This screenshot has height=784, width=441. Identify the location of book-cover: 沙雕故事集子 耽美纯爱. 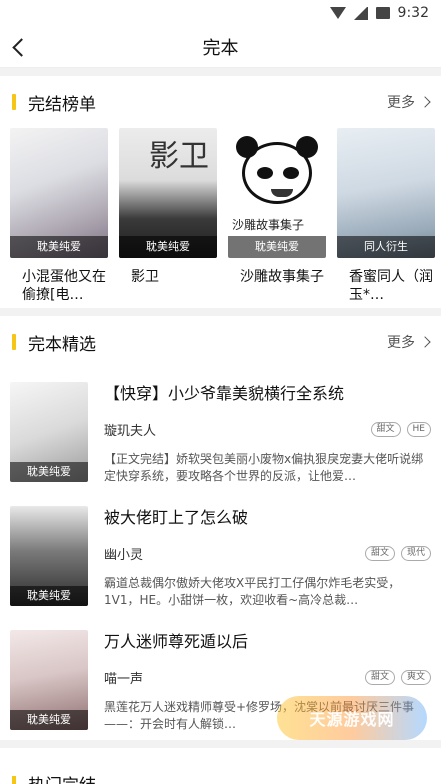
(277, 193).